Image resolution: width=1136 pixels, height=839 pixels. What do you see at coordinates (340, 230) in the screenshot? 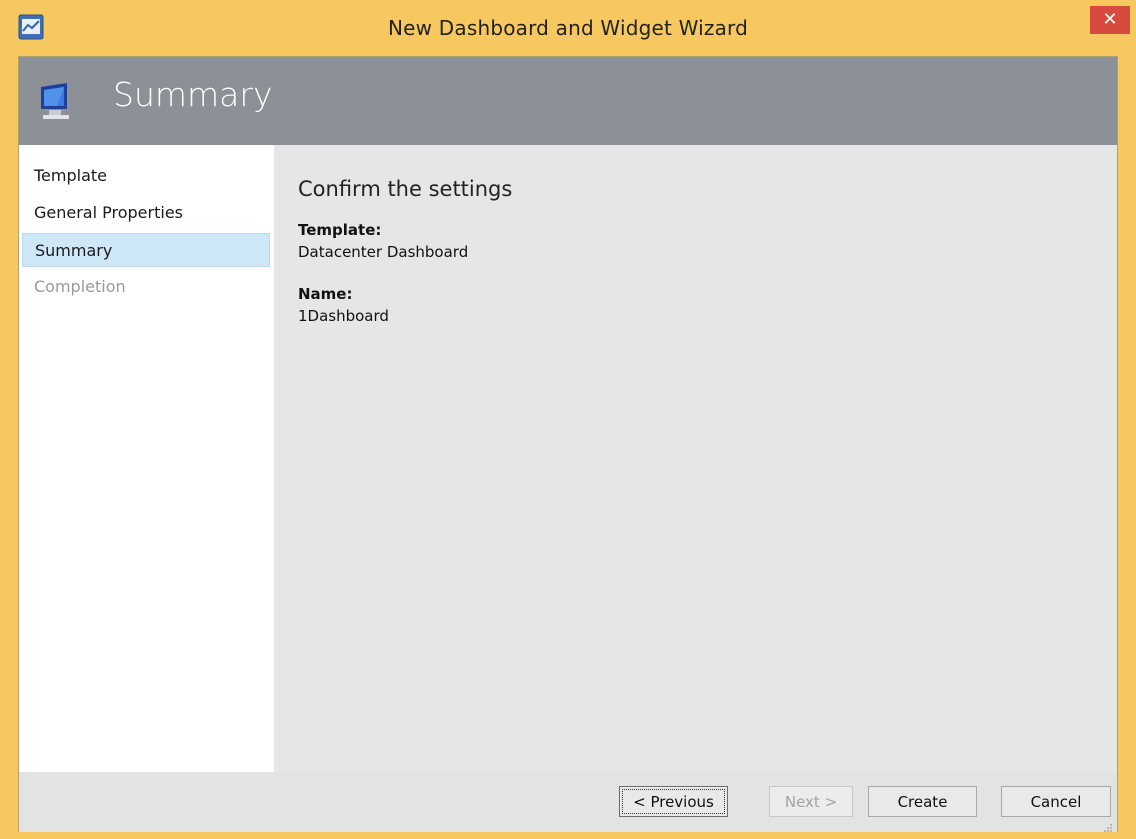
I see `template-label: Template:` at bounding box center [340, 230].